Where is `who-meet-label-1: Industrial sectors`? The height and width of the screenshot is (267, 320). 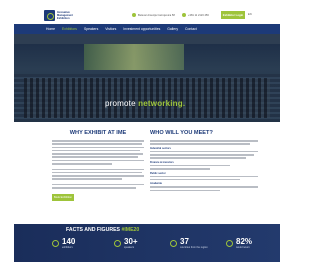 who-meet-label-1: Industrial sectors is located at coordinates (160, 148).